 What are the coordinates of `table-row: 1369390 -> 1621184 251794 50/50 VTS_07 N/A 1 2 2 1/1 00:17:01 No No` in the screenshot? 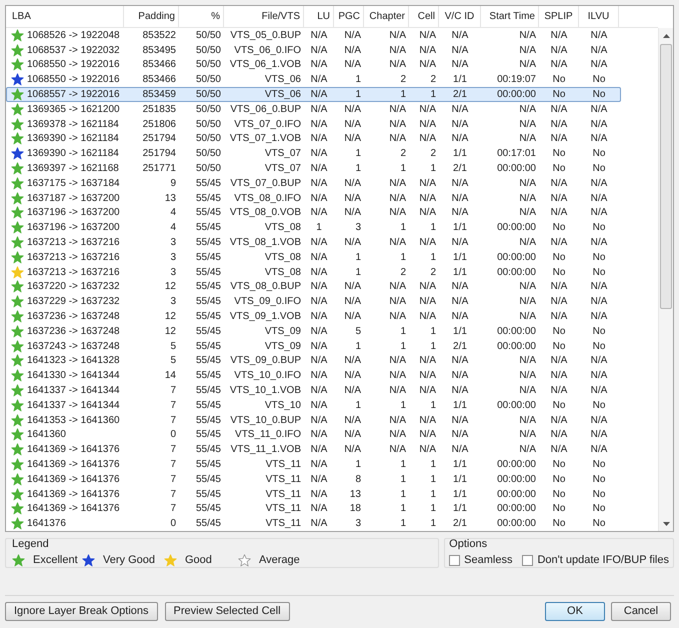 It's located at (332, 154).